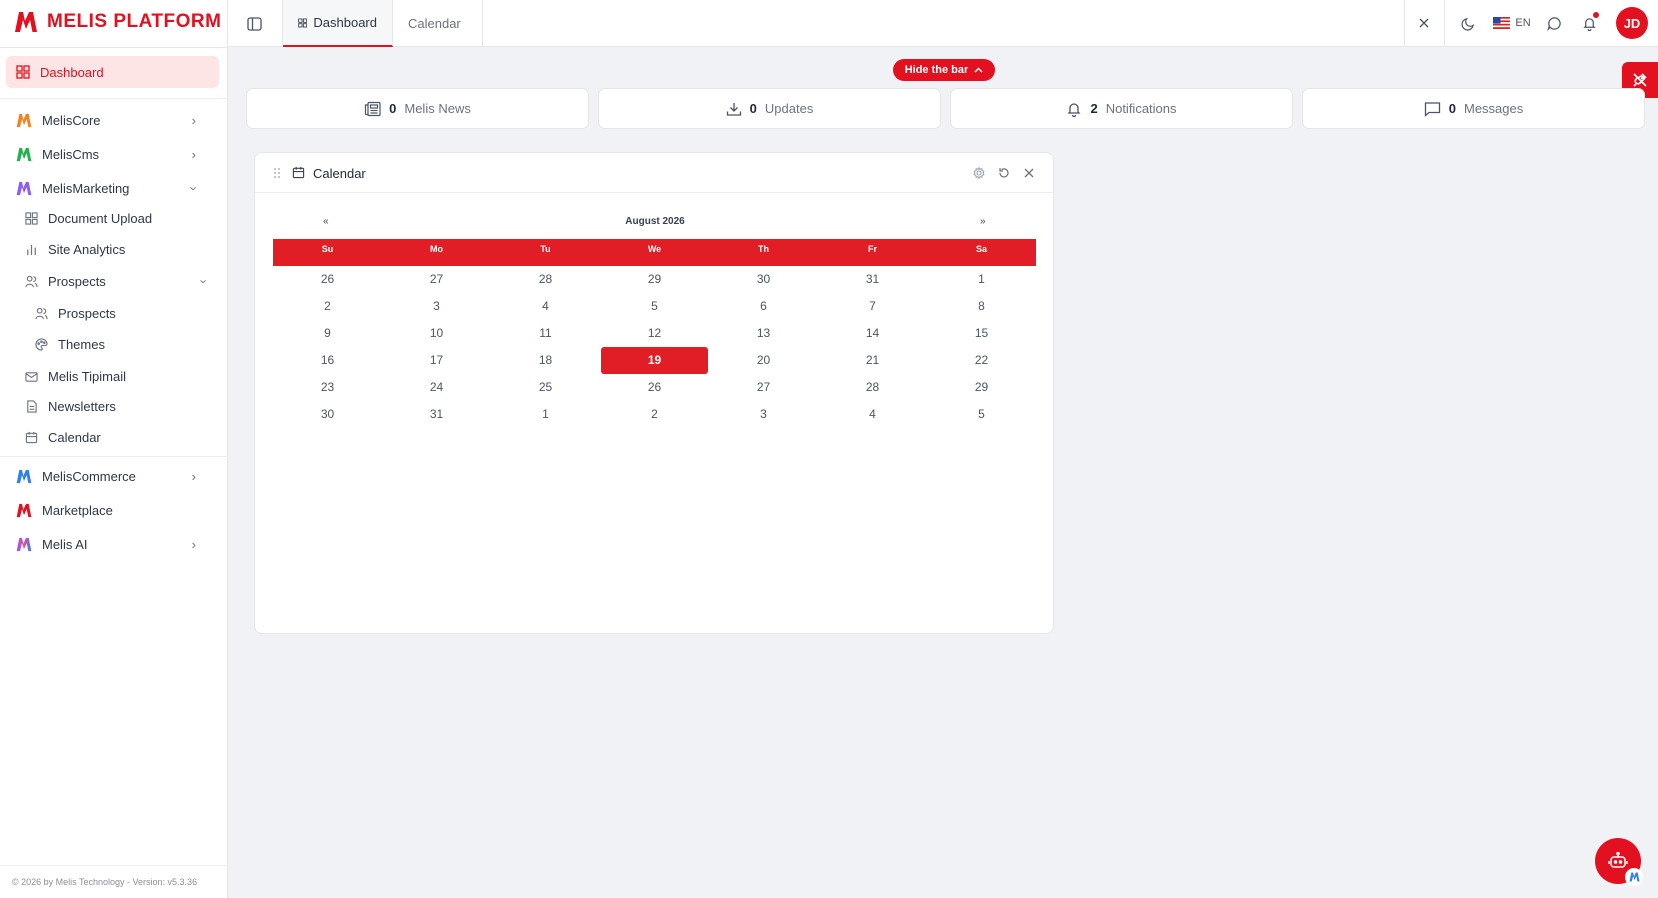  Describe the element at coordinates (194, 188) in the screenshot. I see `chevron-down-icon: ›` at that location.